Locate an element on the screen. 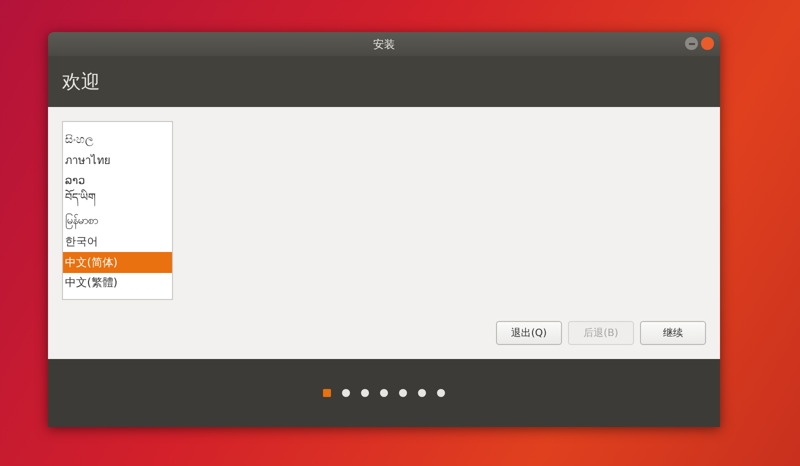 Image resolution: width=800 pixels, height=466 pixels. language-item: 中文(繁體) is located at coordinates (117, 282).